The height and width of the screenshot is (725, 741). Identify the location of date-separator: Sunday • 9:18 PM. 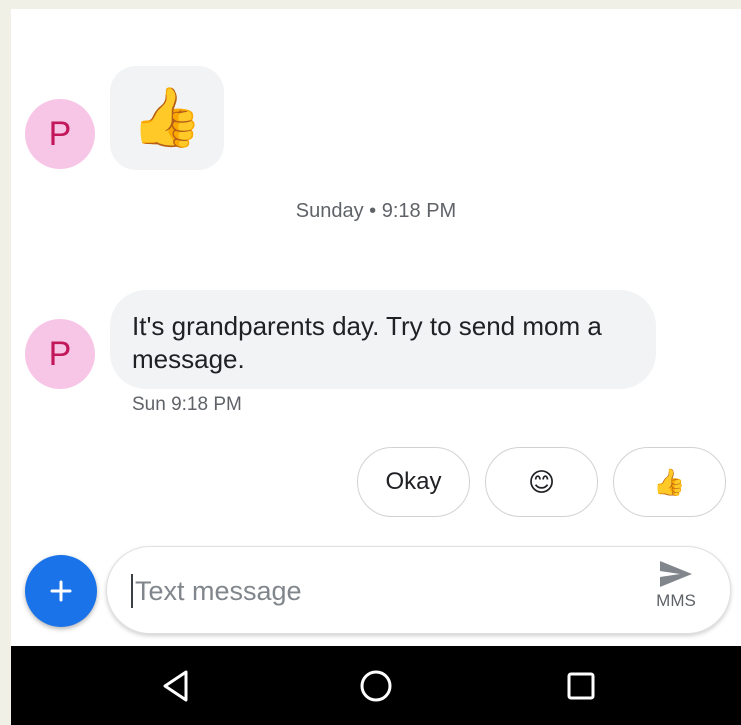
(376, 211).